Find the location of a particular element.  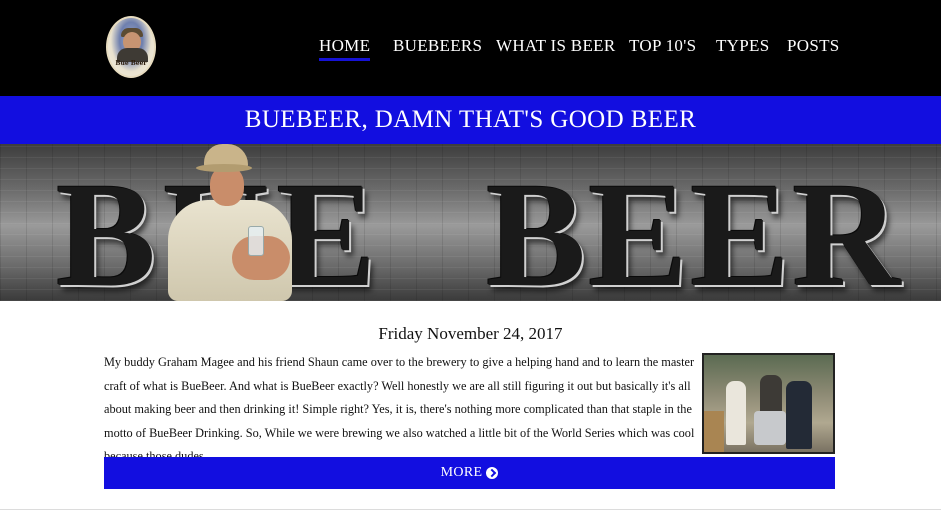

post-thumbnail is located at coordinates (768, 403).